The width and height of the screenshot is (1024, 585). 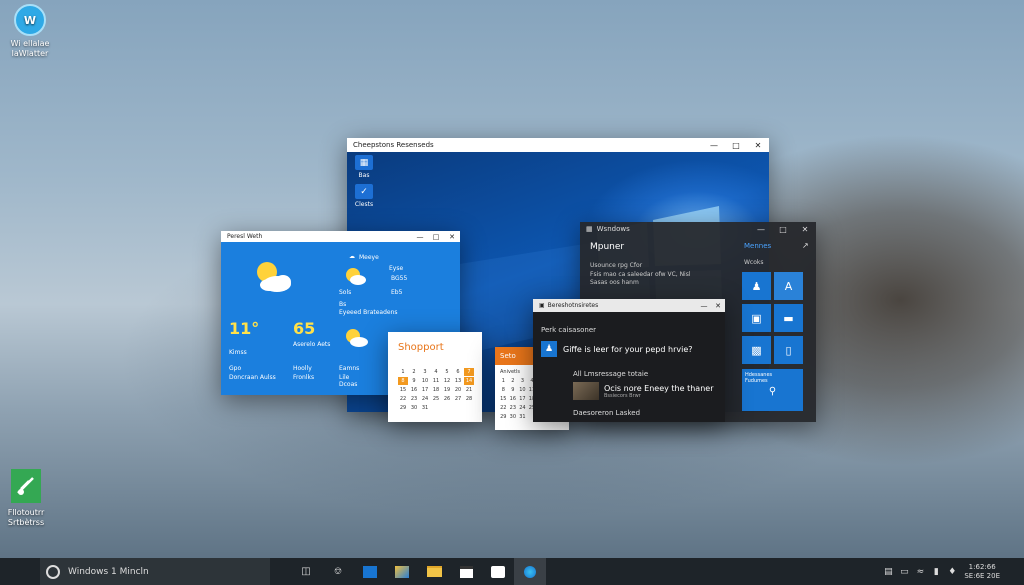 I want to click on tile-video: ▩, so click(x=756, y=350).